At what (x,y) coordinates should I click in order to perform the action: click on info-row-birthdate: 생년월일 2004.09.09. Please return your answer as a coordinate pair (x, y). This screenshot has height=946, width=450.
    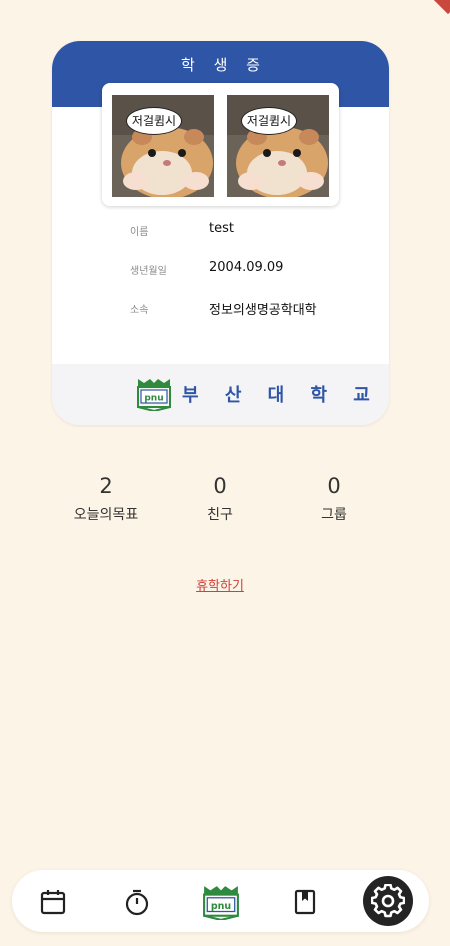
    Looking at the image, I should click on (250, 279).